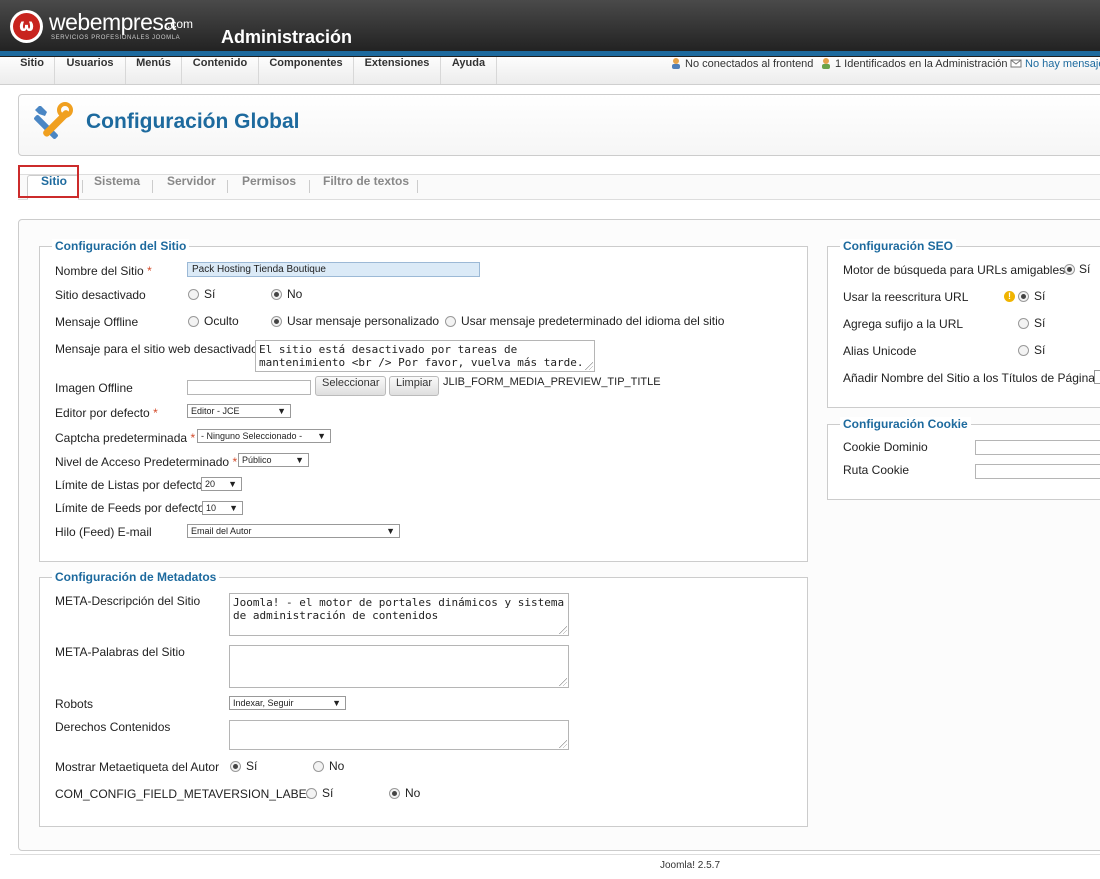 The height and width of the screenshot is (879, 1100). Describe the element at coordinates (156, 349) in the screenshot. I see `offline-text-label: Mensaje para el sitio web desactivado` at that location.